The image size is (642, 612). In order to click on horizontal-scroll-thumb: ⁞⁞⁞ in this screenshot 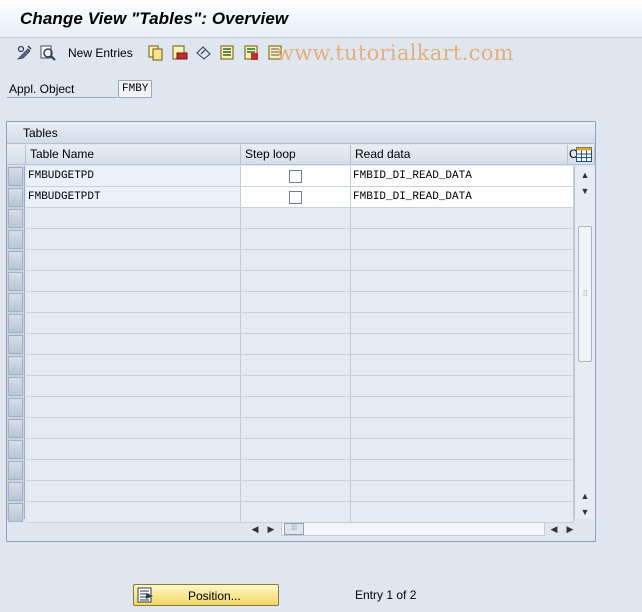, I will do `click(294, 529)`.